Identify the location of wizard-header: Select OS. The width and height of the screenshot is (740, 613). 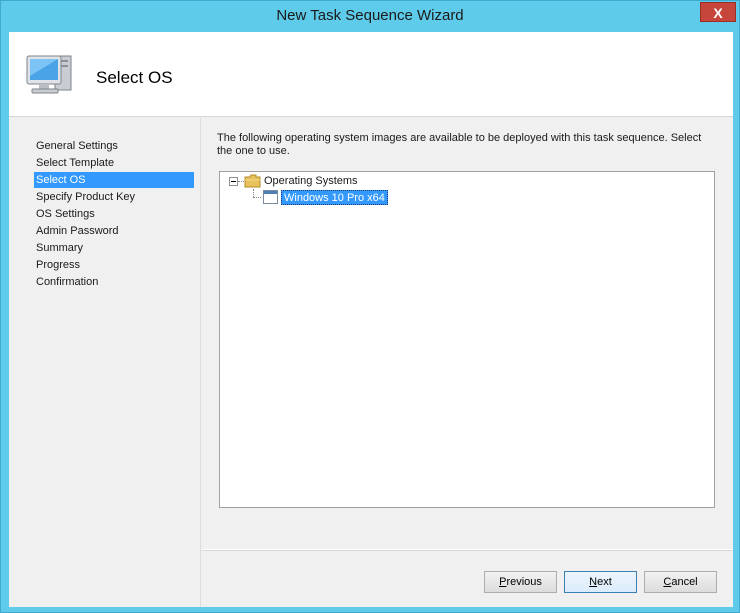
(371, 74).